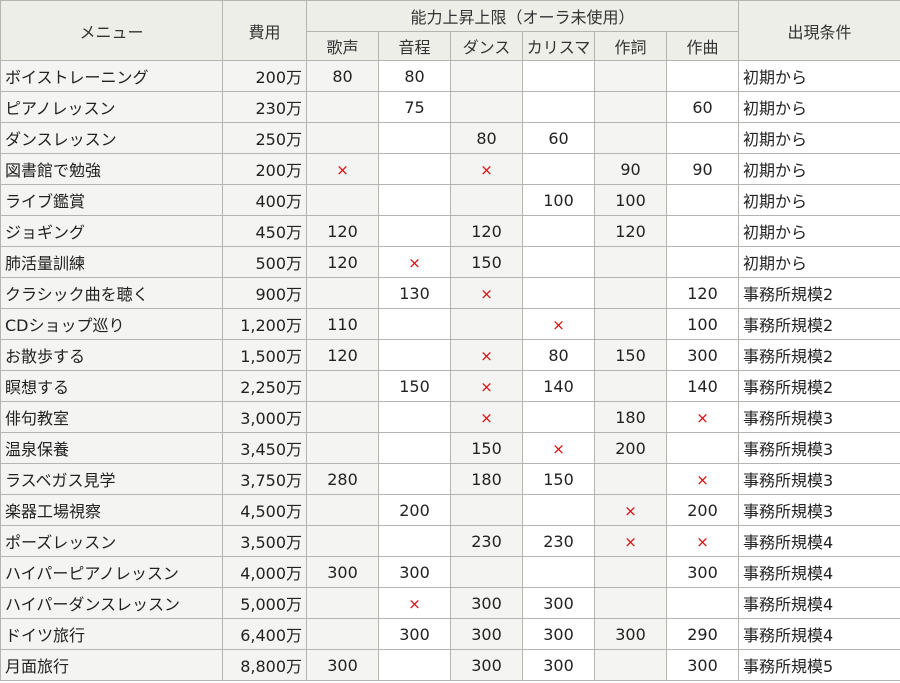 Image resolution: width=900 pixels, height=683 pixels. Describe the element at coordinates (111, 169) in the screenshot. I see `menu-name-cell: 図書館で勉強` at that location.